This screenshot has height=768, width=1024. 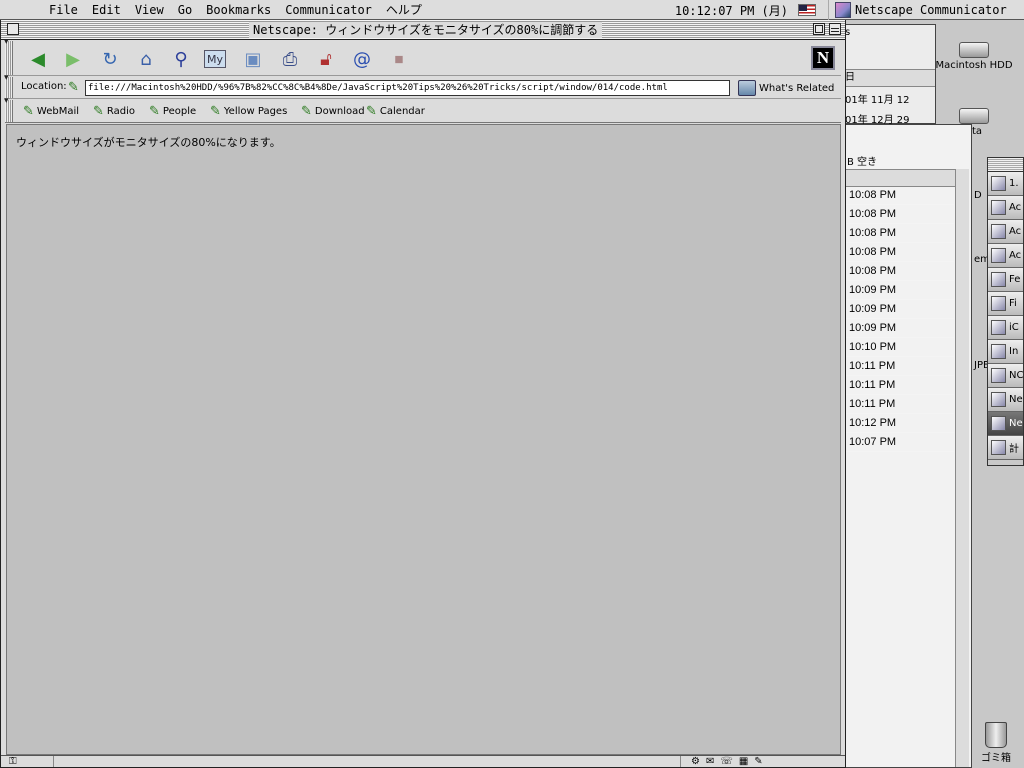 What do you see at coordinates (835, 29) in the screenshot?
I see `windowshade-box-icon` at bounding box center [835, 29].